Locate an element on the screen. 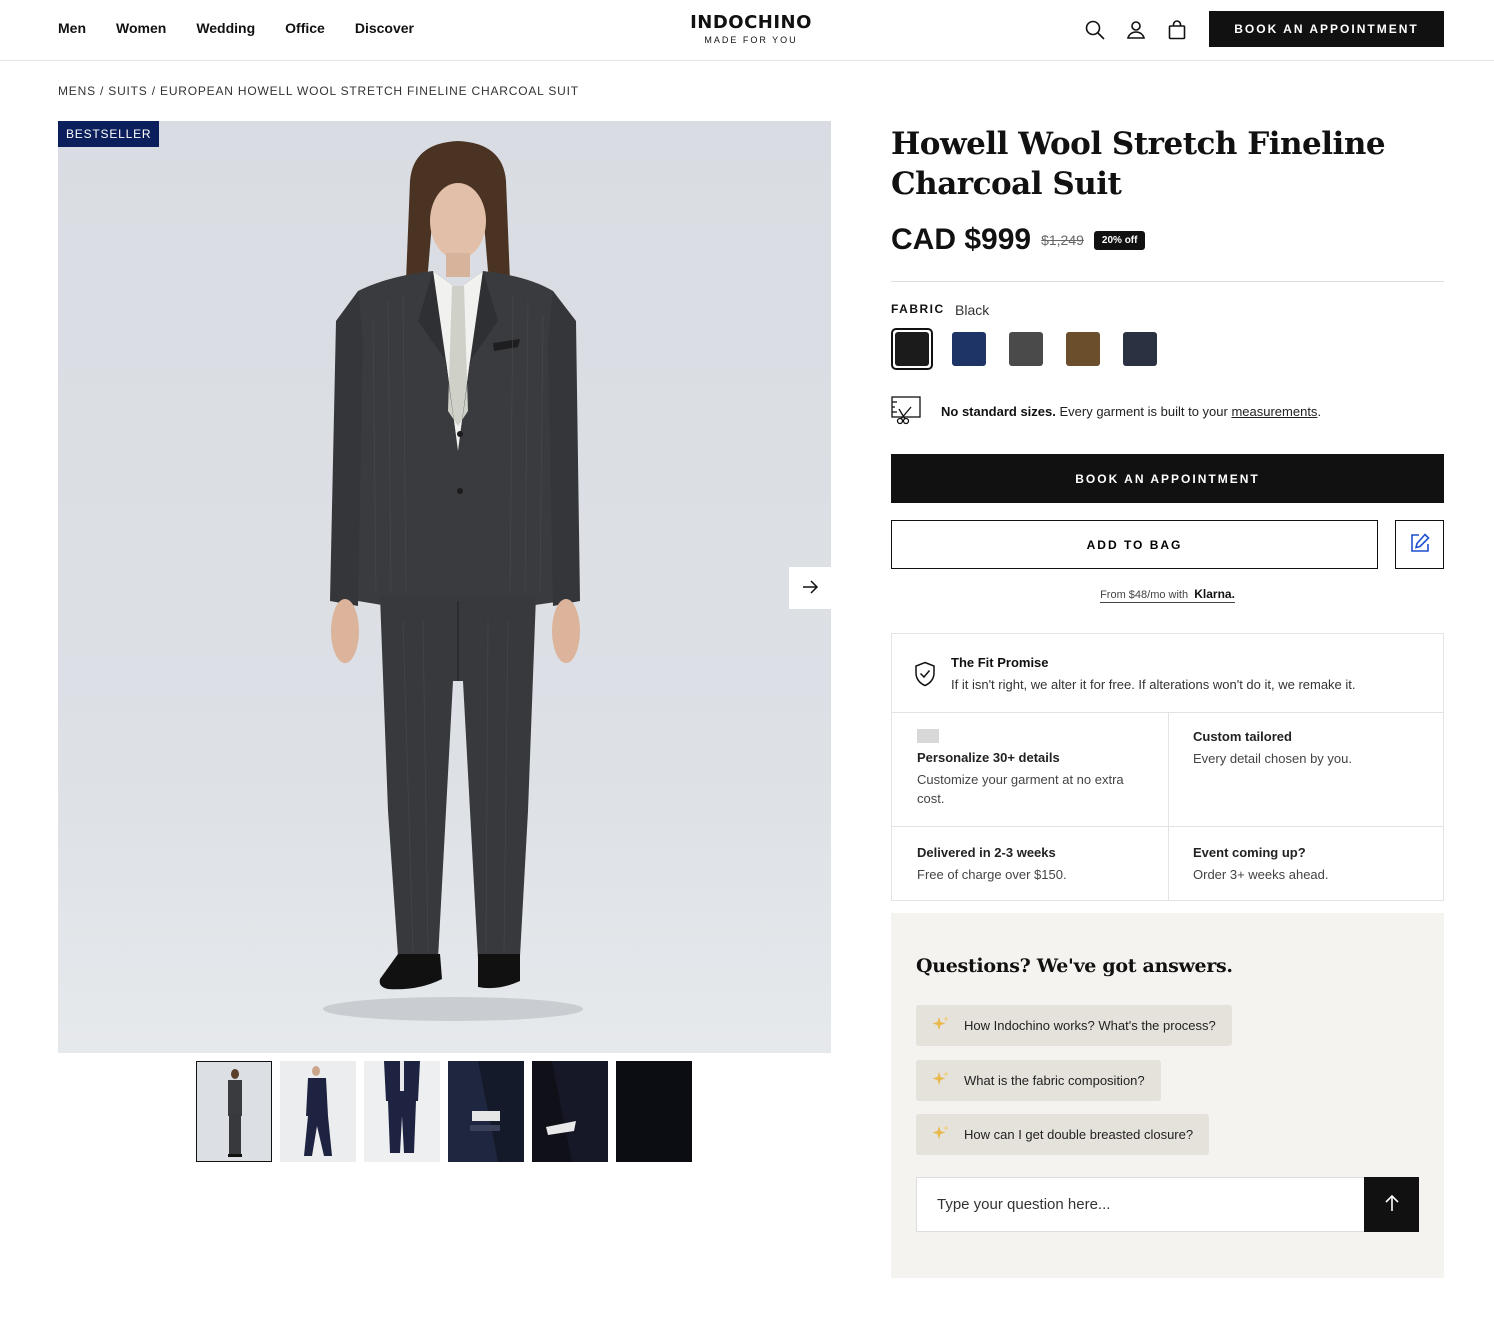  nav-women: Women is located at coordinates (141, 28).